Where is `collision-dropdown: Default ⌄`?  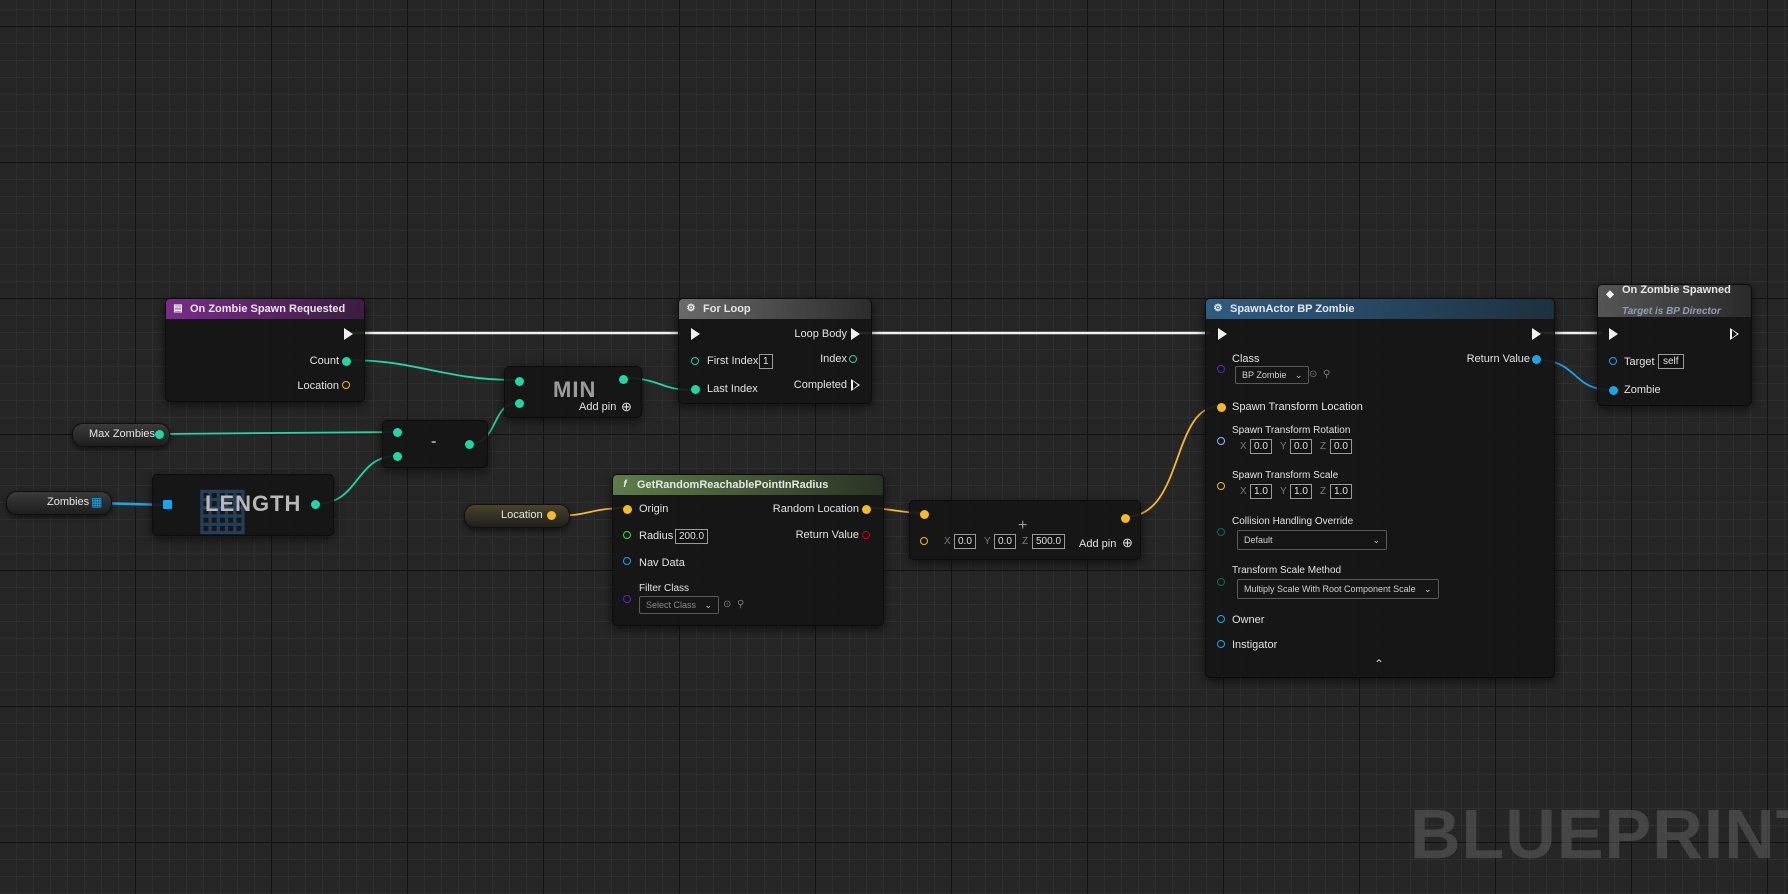
collision-dropdown: Default ⌄ is located at coordinates (1312, 540).